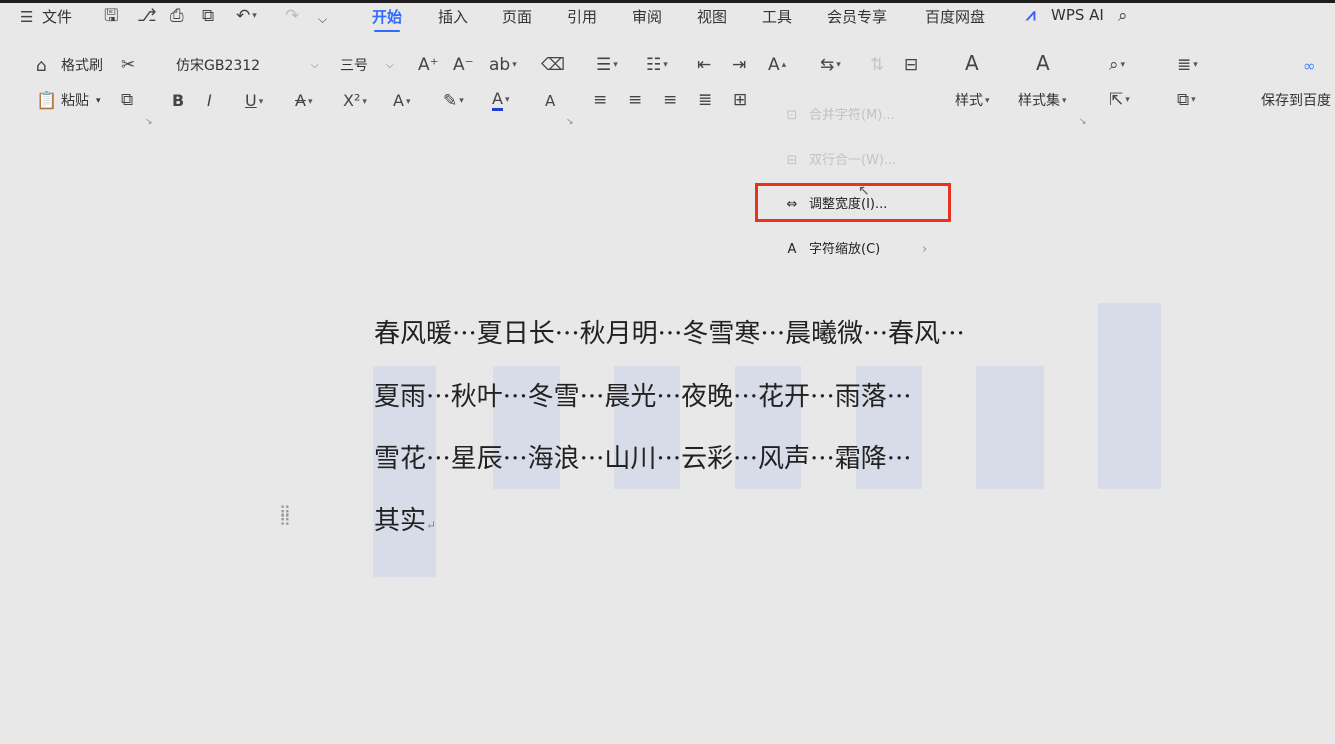 This screenshot has width=1335, height=744. What do you see at coordinates (428, 65) in the screenshot?
I see `grow-font-icon: A⁺` at bounding box center [428, 65].